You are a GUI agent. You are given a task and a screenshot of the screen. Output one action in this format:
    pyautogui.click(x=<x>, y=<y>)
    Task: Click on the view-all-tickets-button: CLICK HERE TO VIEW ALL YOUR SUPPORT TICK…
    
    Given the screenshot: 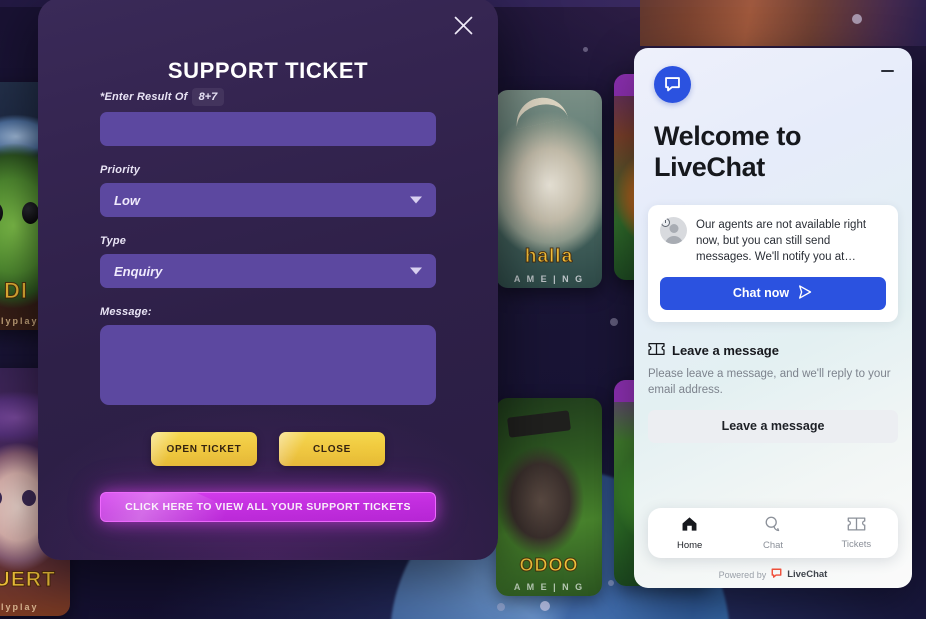 What is the action you would take?
    pyautogui.click(x=268, y=507)
    